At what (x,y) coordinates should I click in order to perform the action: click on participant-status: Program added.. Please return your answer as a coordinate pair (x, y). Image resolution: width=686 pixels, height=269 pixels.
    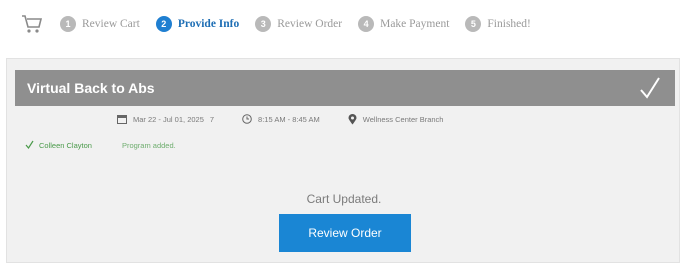
    Looking at the image, I should click on (148, 145).